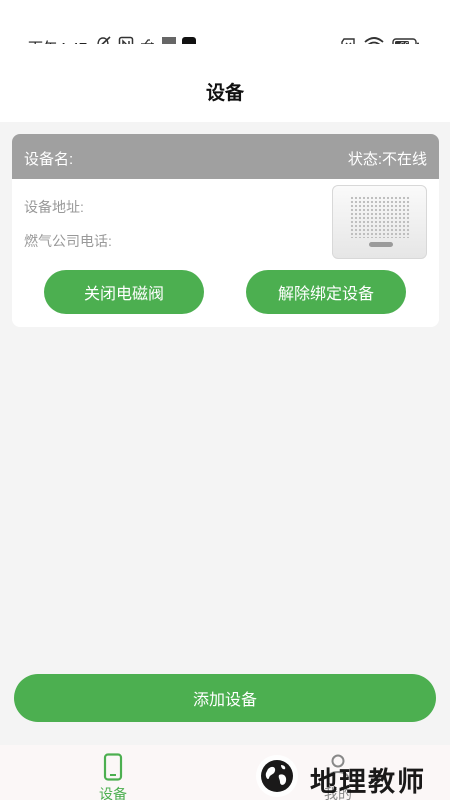 This screenshot has height=800, width=450. What do you see at coordinates (326, 292) in the screenshot?
I see `unbind-device-button: 解除绑定设备` at bounding box center [326, 292].